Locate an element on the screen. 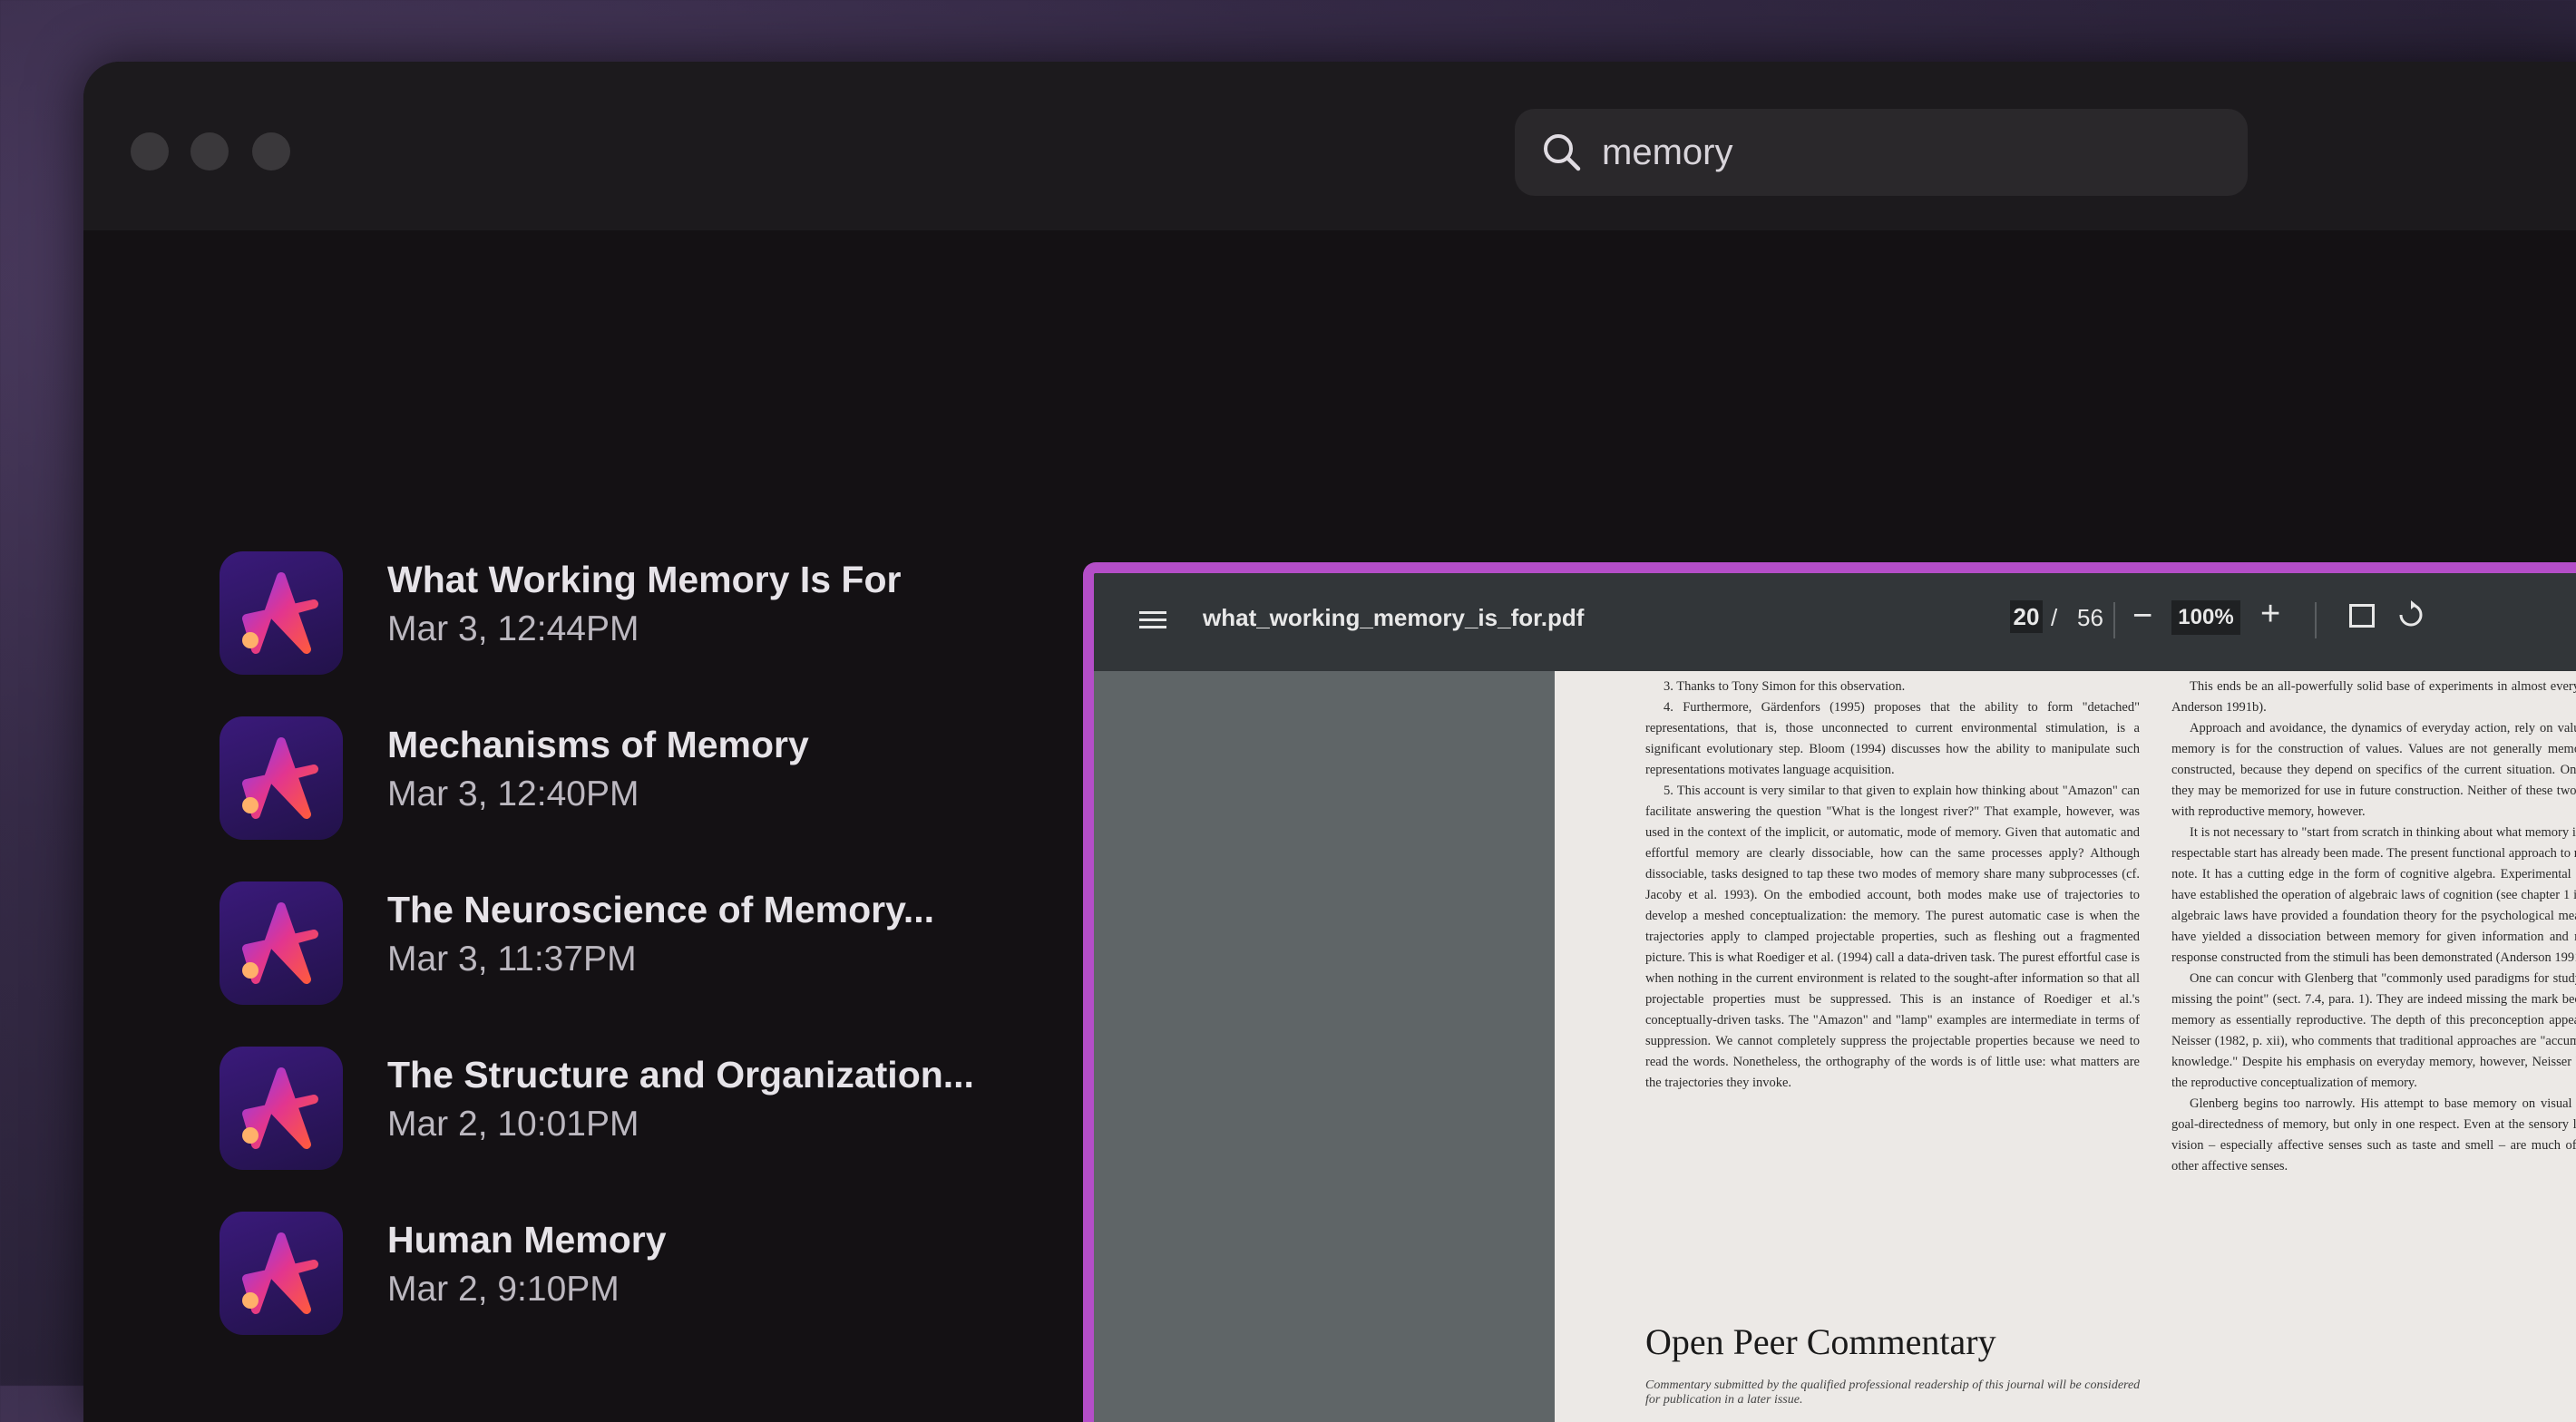 The height and width of the screenshot is (1422, 2576). result-title: Human Memory is located at coordinates (527, 1240).